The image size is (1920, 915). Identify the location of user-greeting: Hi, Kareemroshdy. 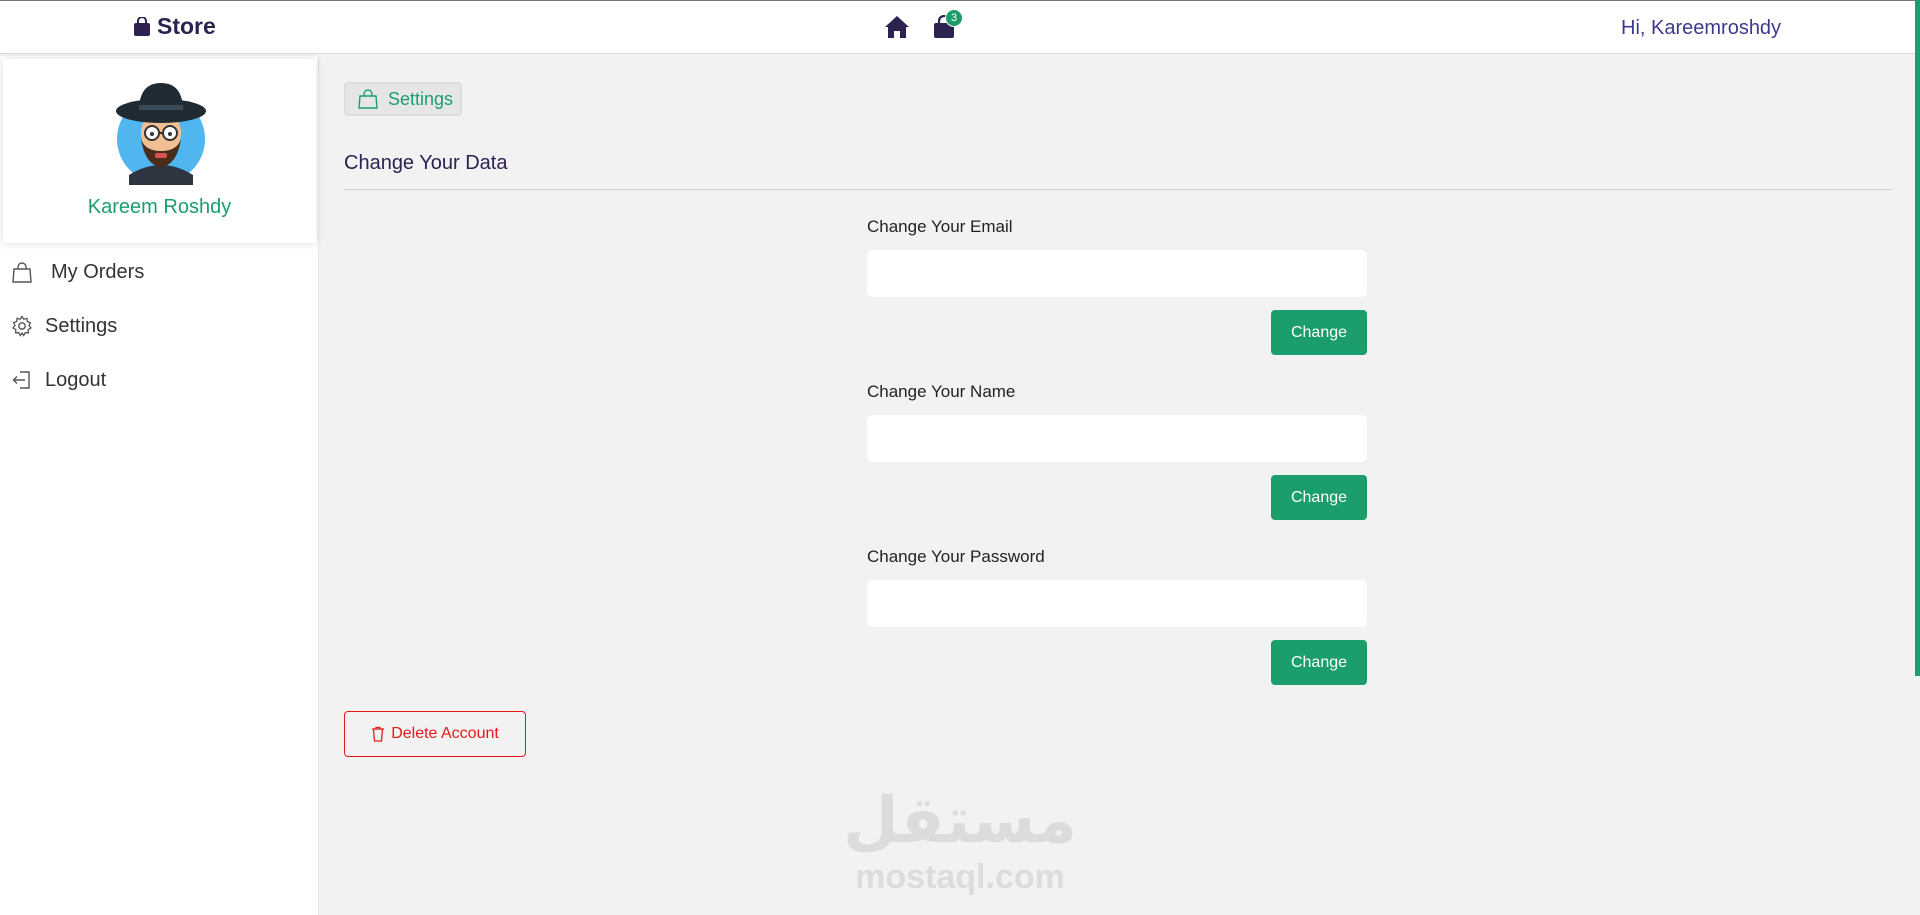
(1701, 28).